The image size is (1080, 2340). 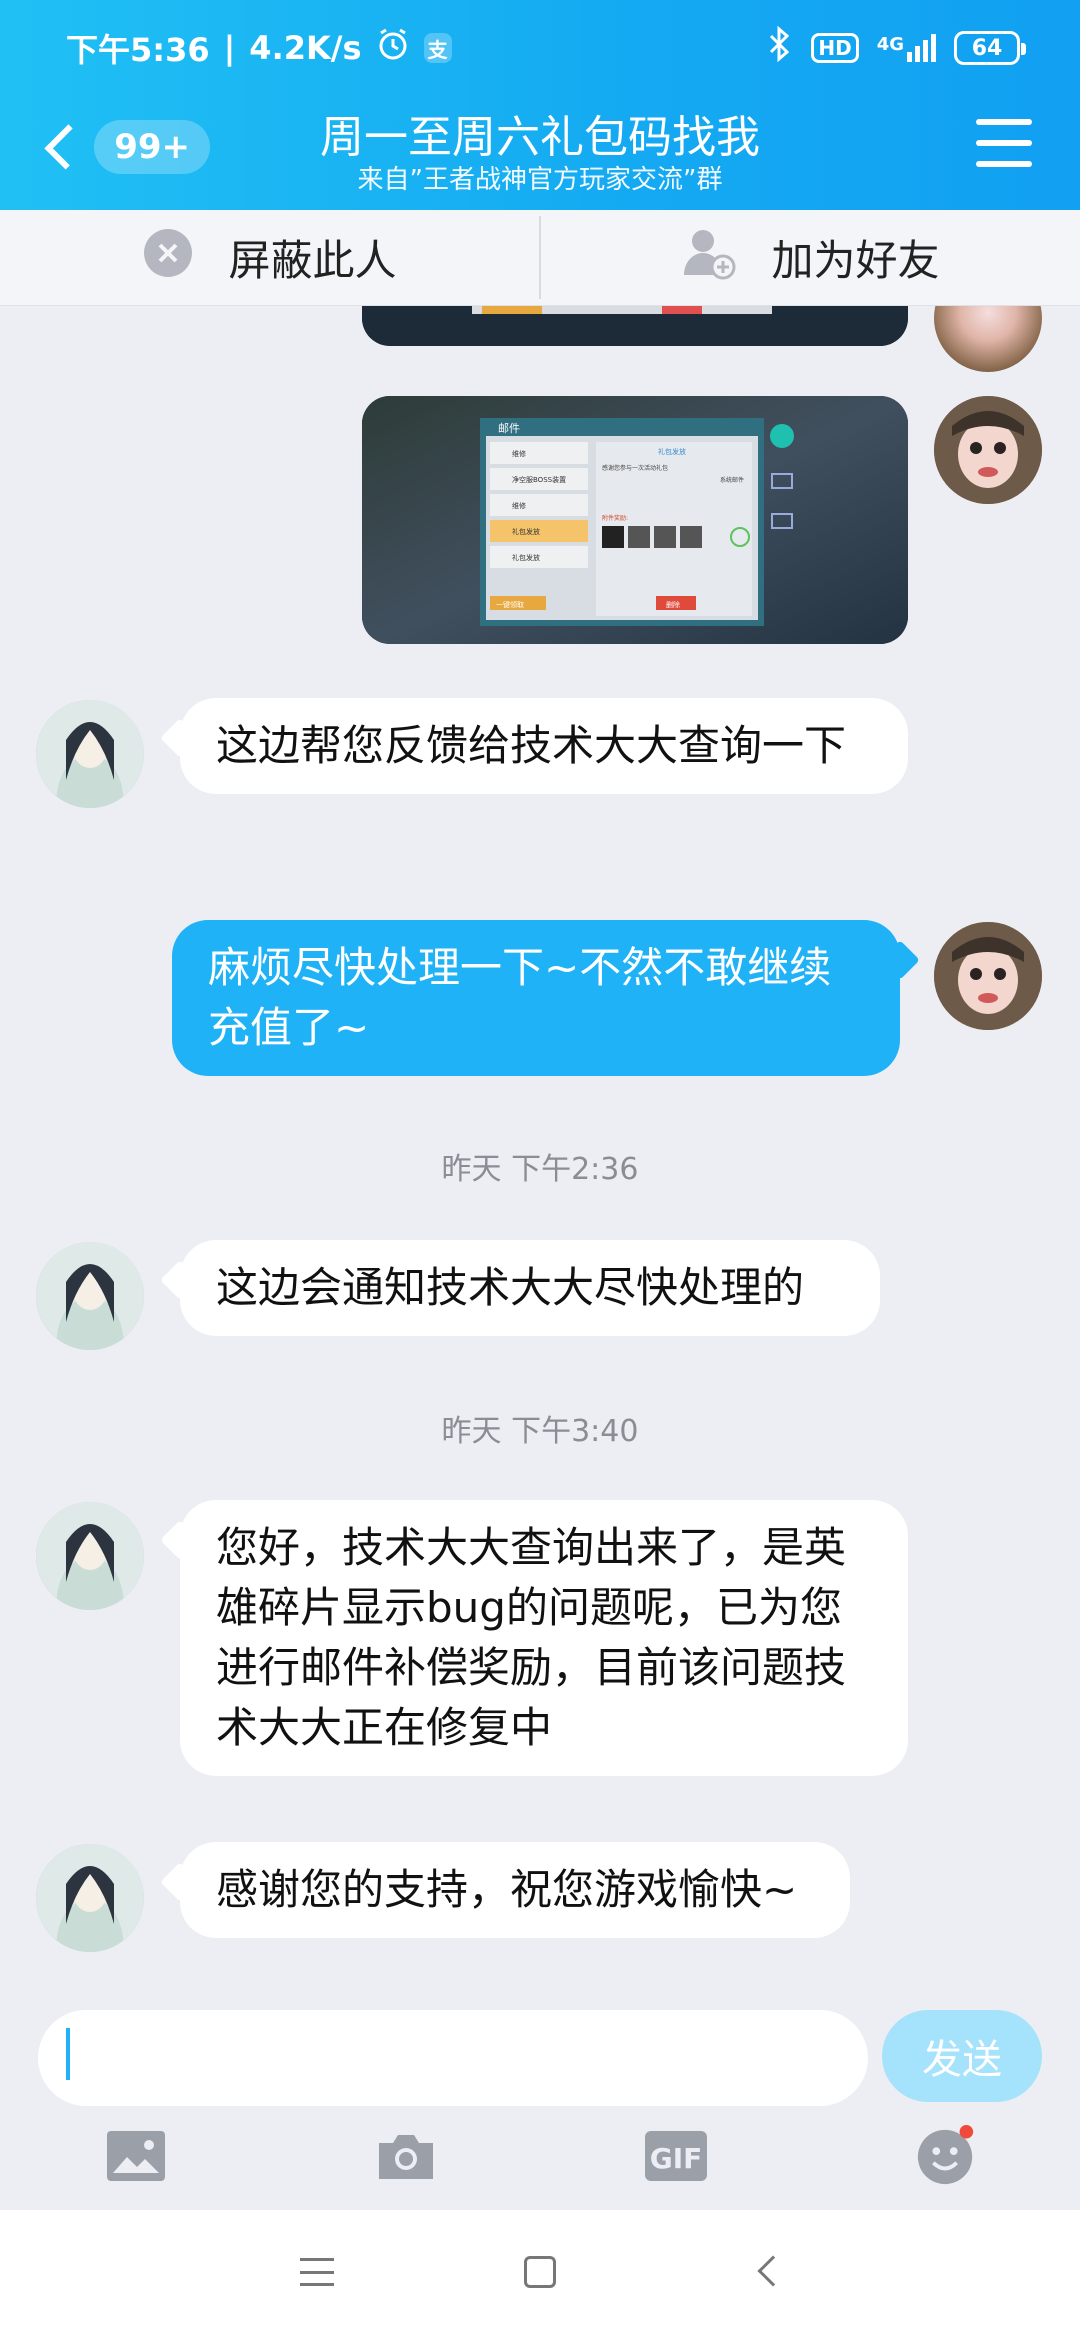 What do you see at coordinates (709, 258) in the screenshot?
I see `add-friend-icon` at bounding box center [709, 258].